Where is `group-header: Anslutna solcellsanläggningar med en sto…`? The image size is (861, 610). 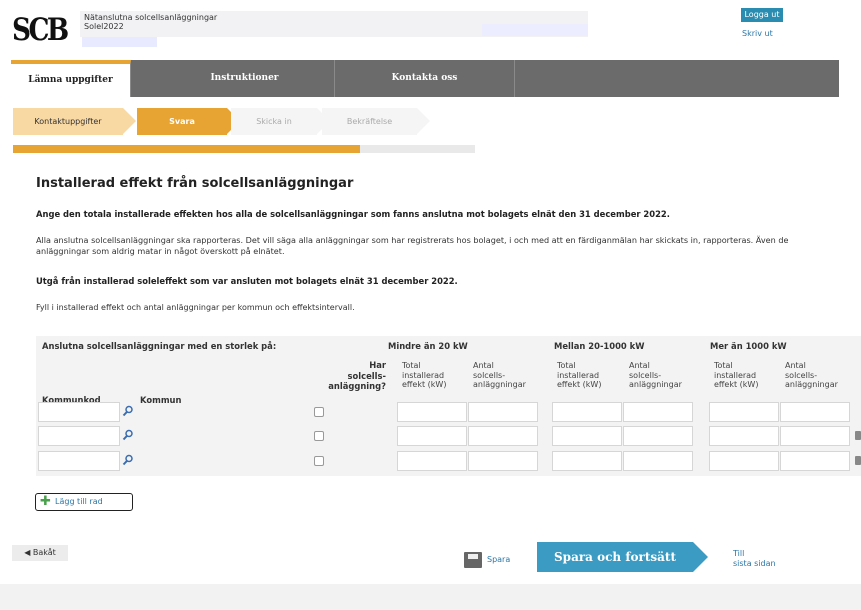 group-header: Anslutna solcellsanläggningar med en sto… is located at coordinates (159, 346).